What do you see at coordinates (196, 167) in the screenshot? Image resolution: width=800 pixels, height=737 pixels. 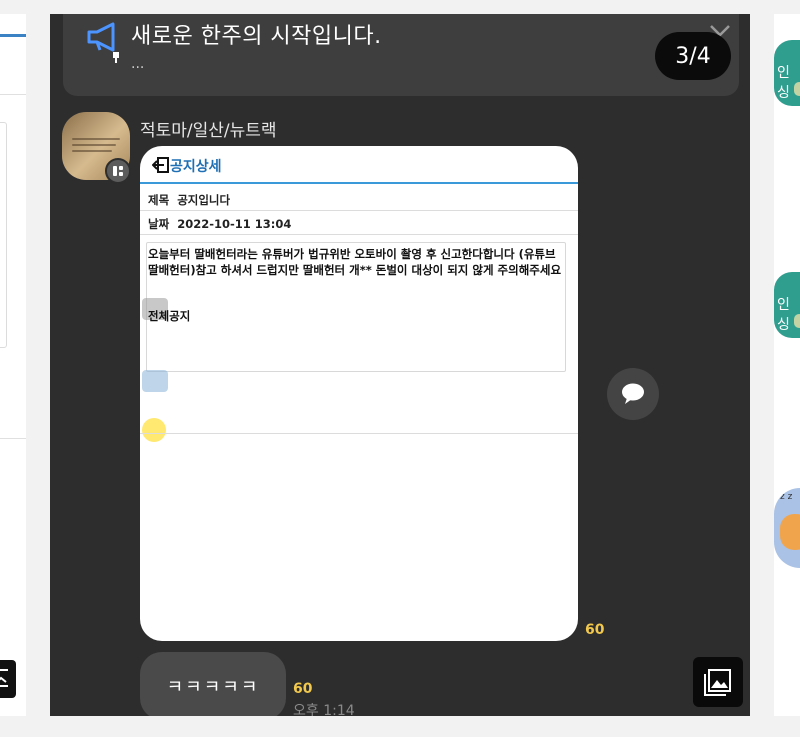 I see `image-header: 공지상세` at bounding box center [196, 167].